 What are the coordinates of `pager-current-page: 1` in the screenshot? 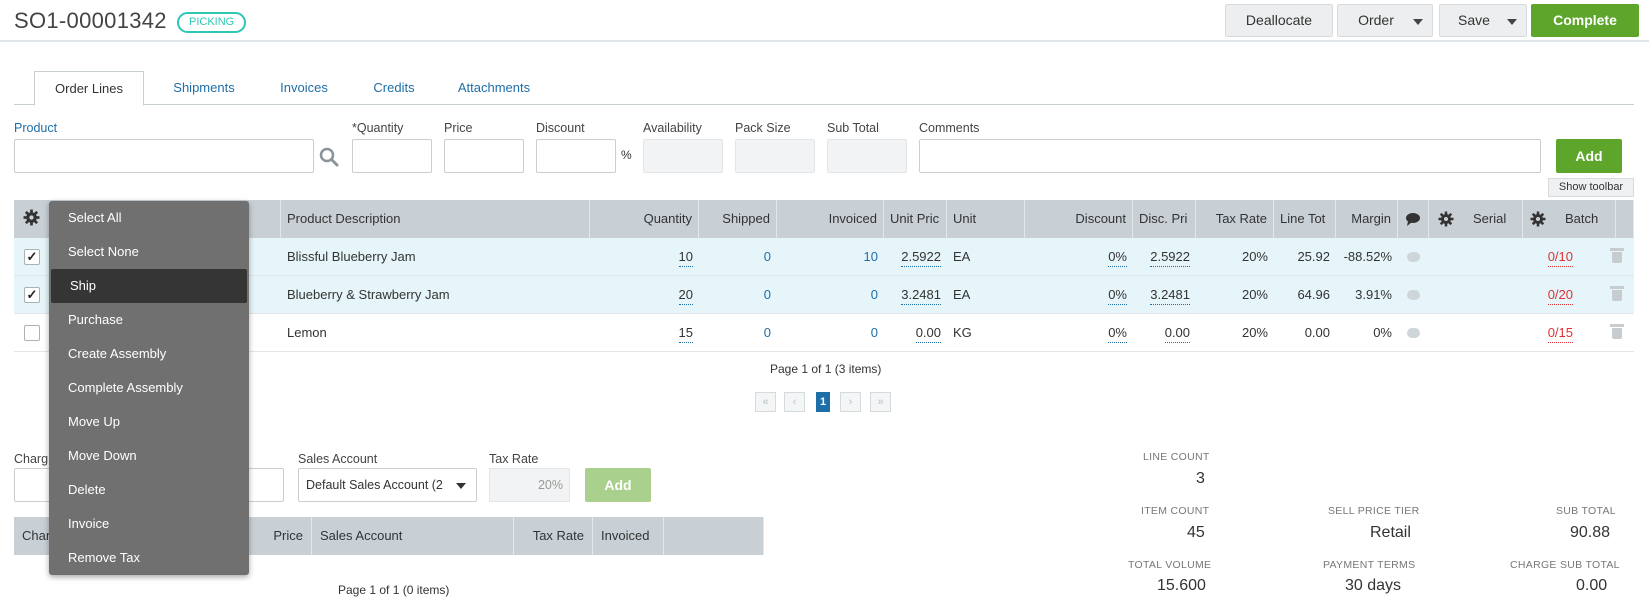 It's located at (823, 402).